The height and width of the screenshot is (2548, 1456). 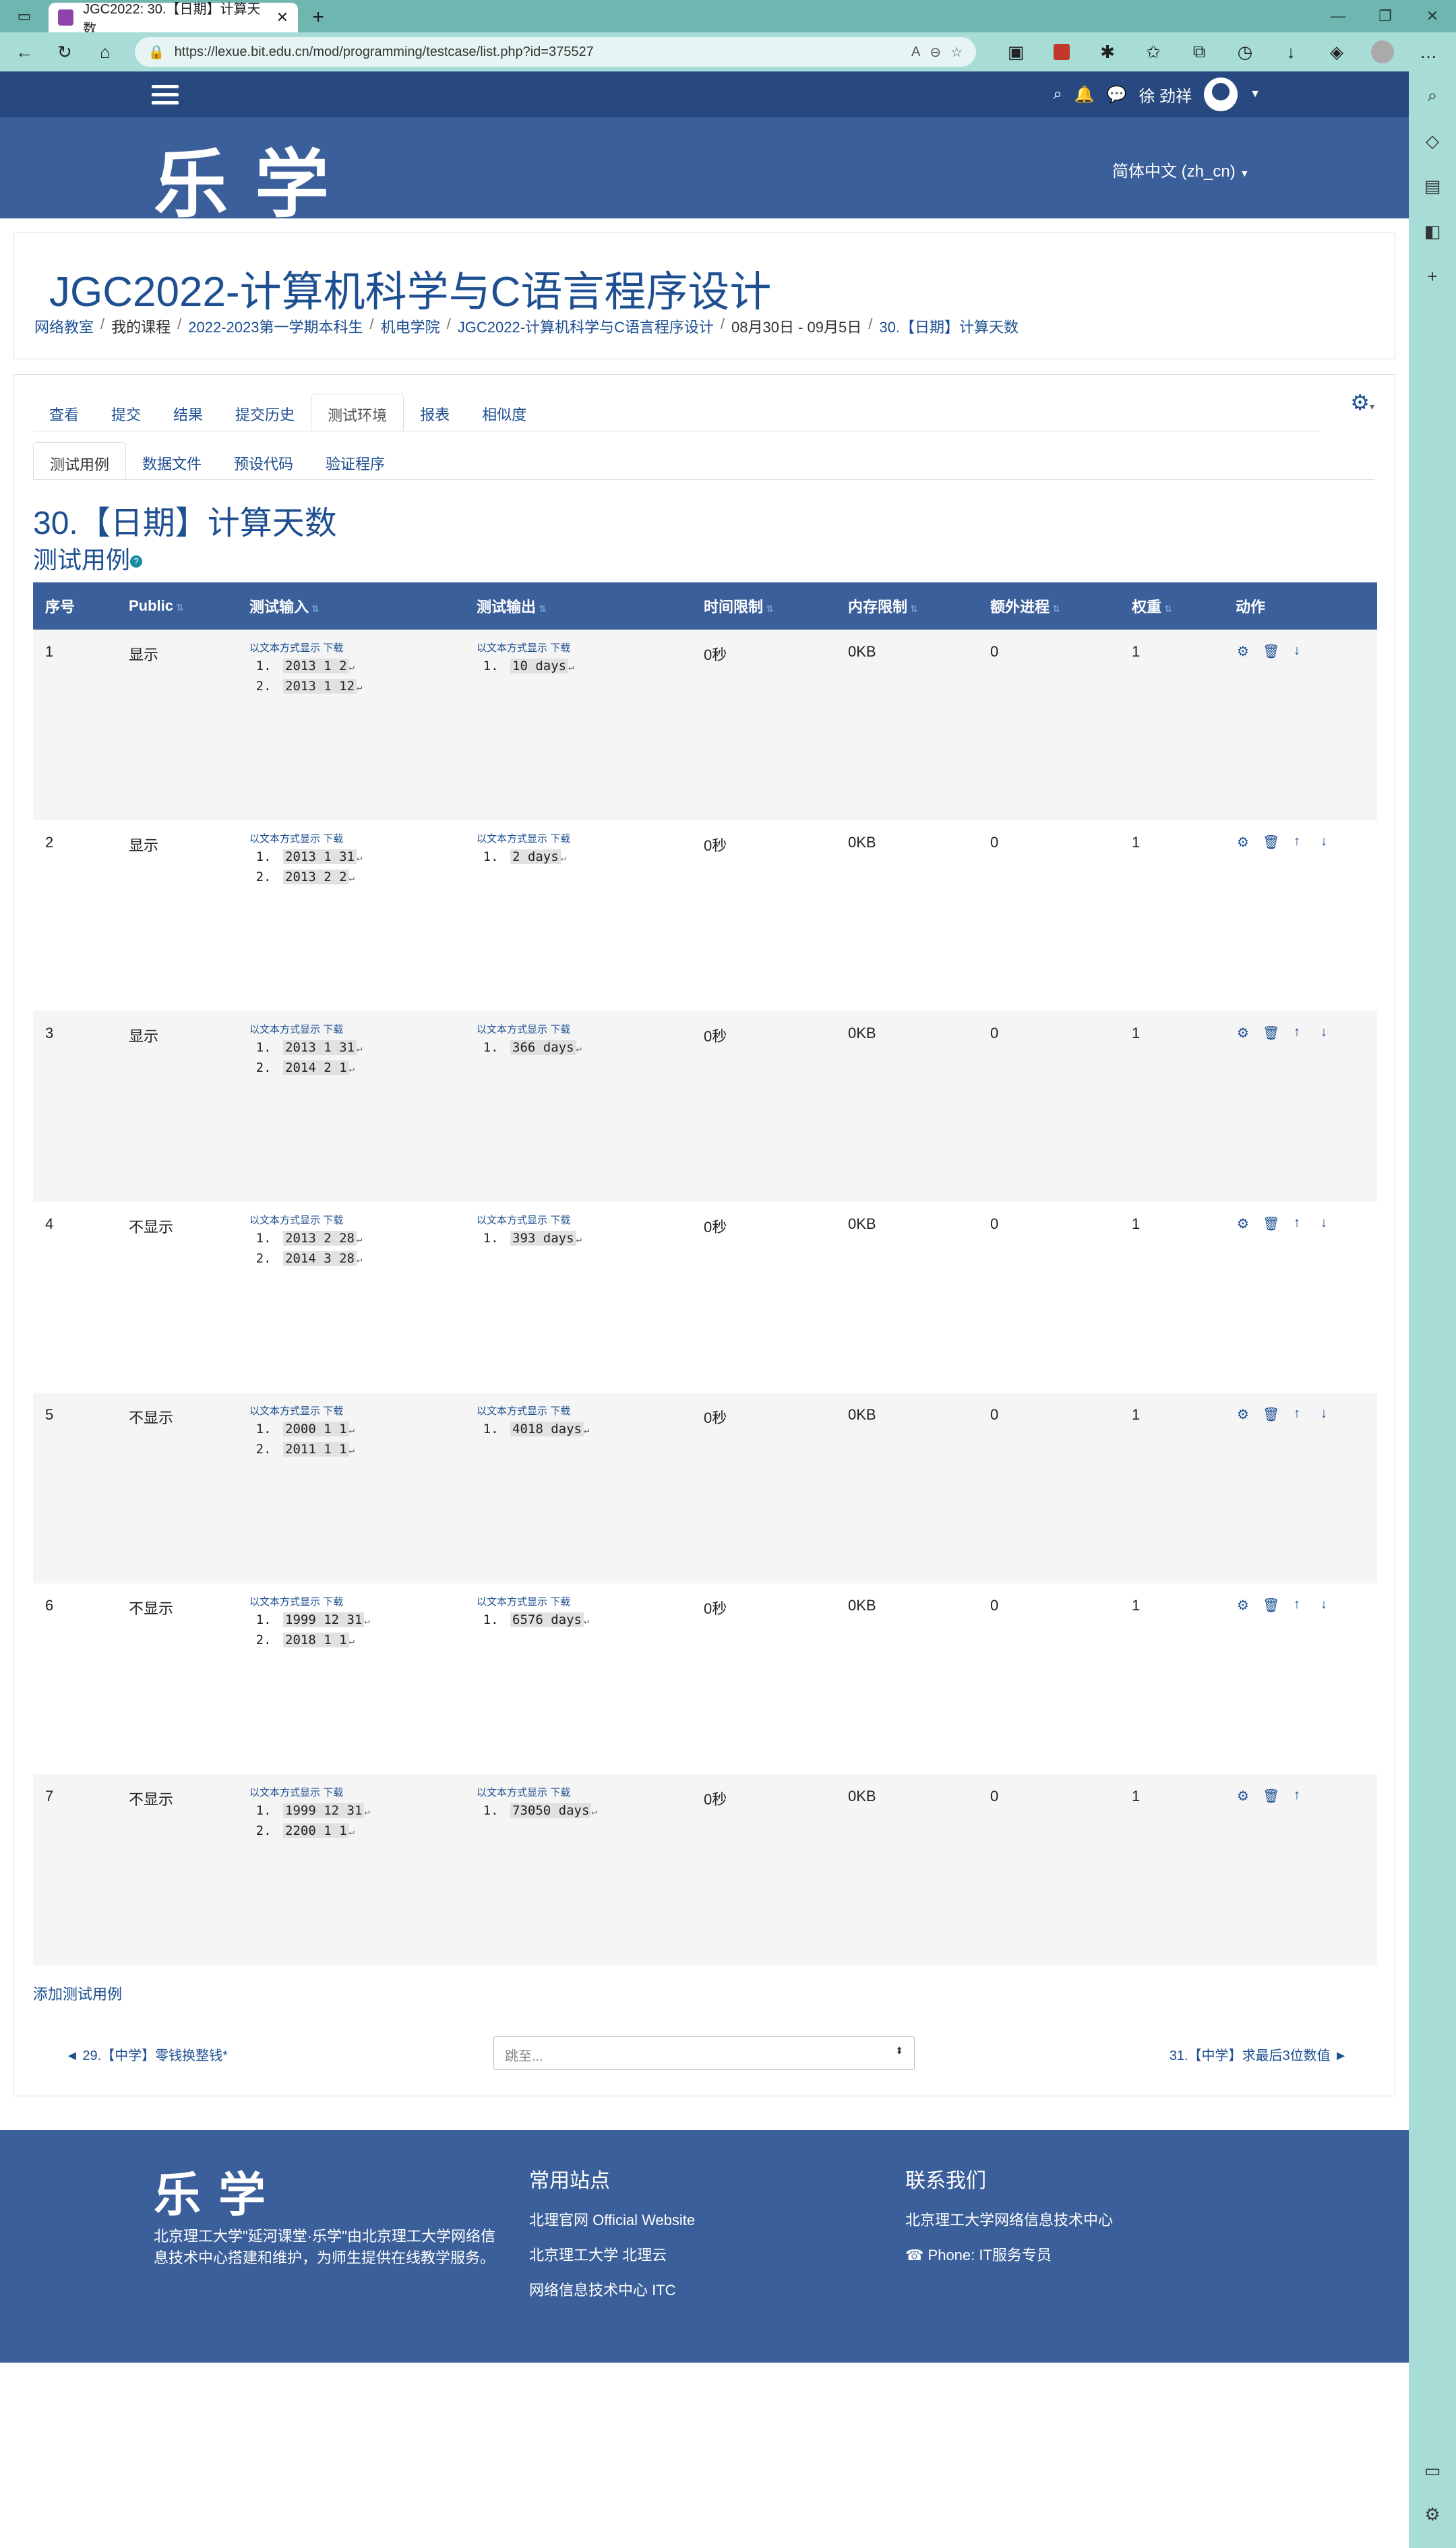 What do you see at coordinates (1165, 95) in the screenshot?
I see `user-name: 徐 劲祥` at bounding box center [1165, 95].